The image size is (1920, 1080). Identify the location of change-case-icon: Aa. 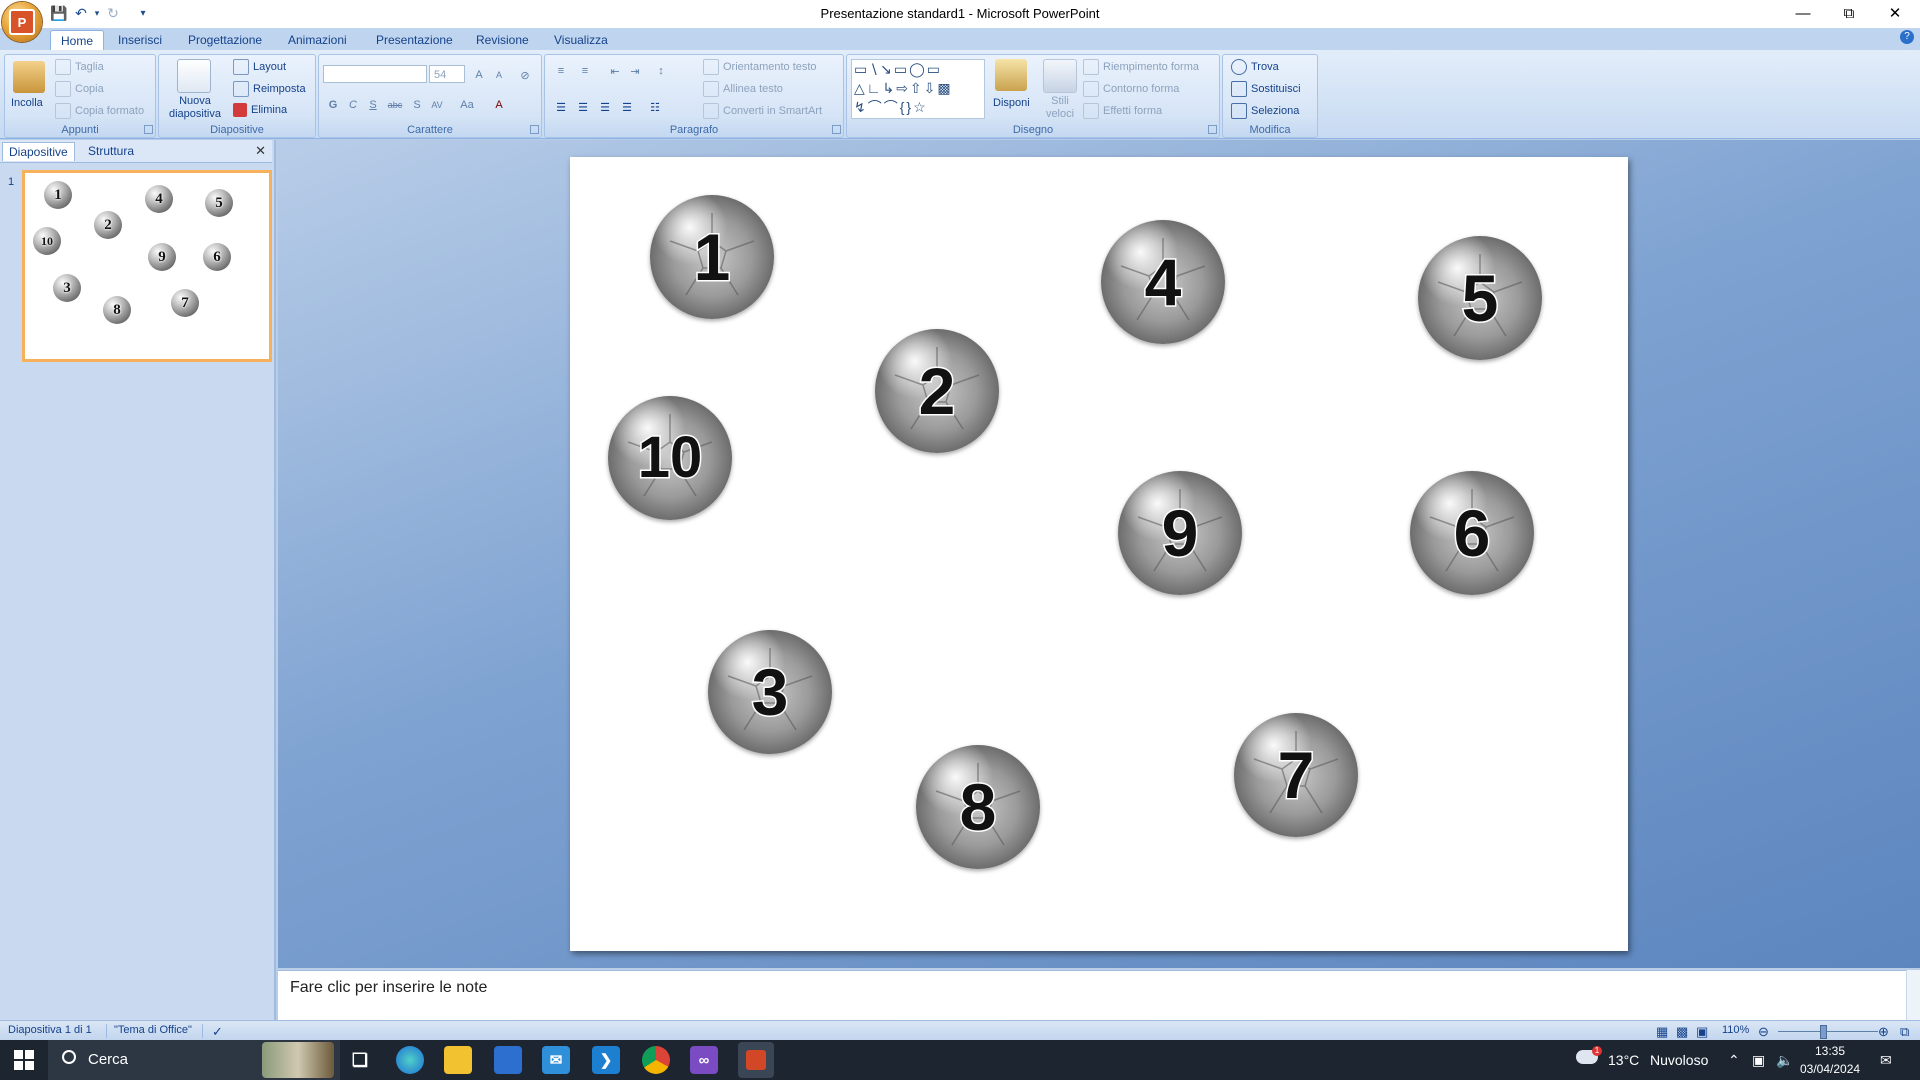
(467, 105).